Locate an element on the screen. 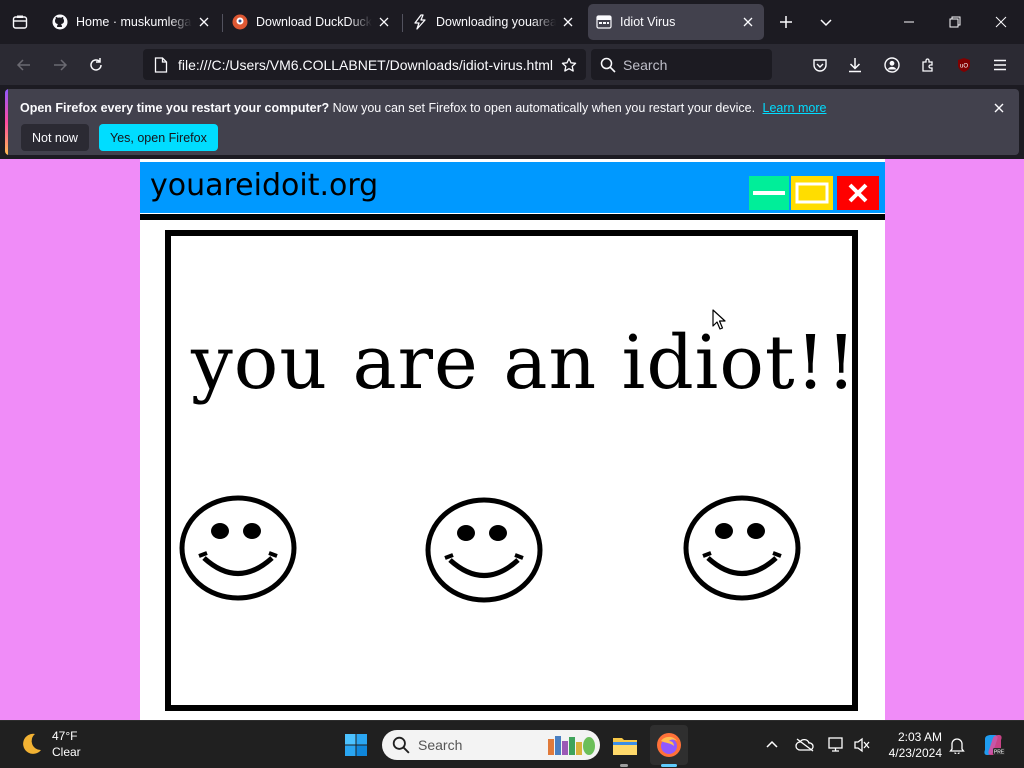  restore-window-button is located at coordinates (955, 22).